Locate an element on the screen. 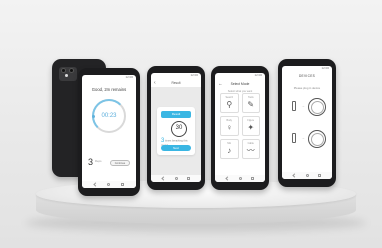 This screenshot has height=248, width=382. figure-icon: ✦ is located at coordinates (251, 127).